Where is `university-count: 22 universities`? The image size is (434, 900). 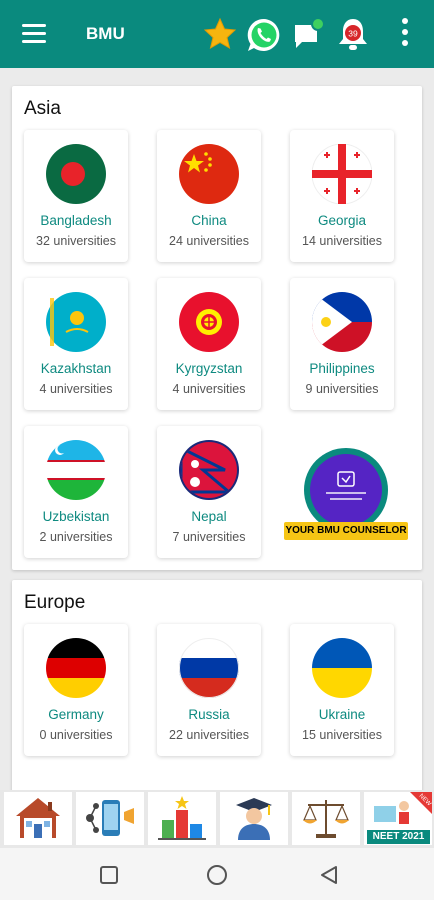
university-count: 22 universities is located at coordinates (209, 735).